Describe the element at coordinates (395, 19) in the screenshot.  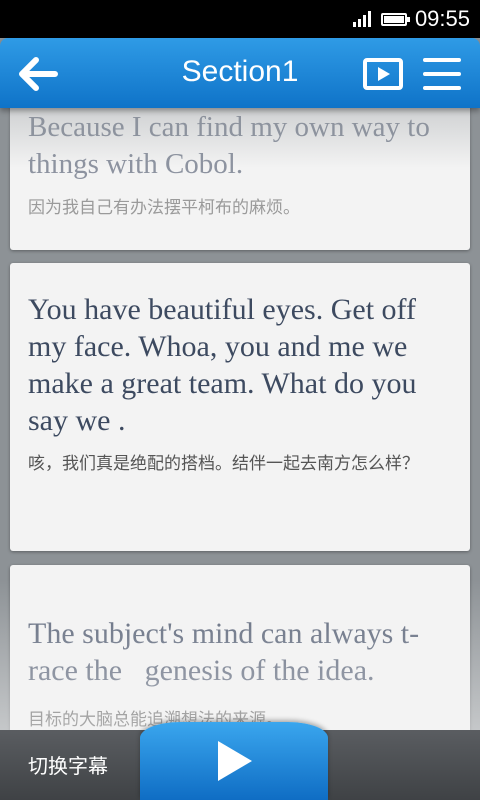
I see `battery-icon` at that location.